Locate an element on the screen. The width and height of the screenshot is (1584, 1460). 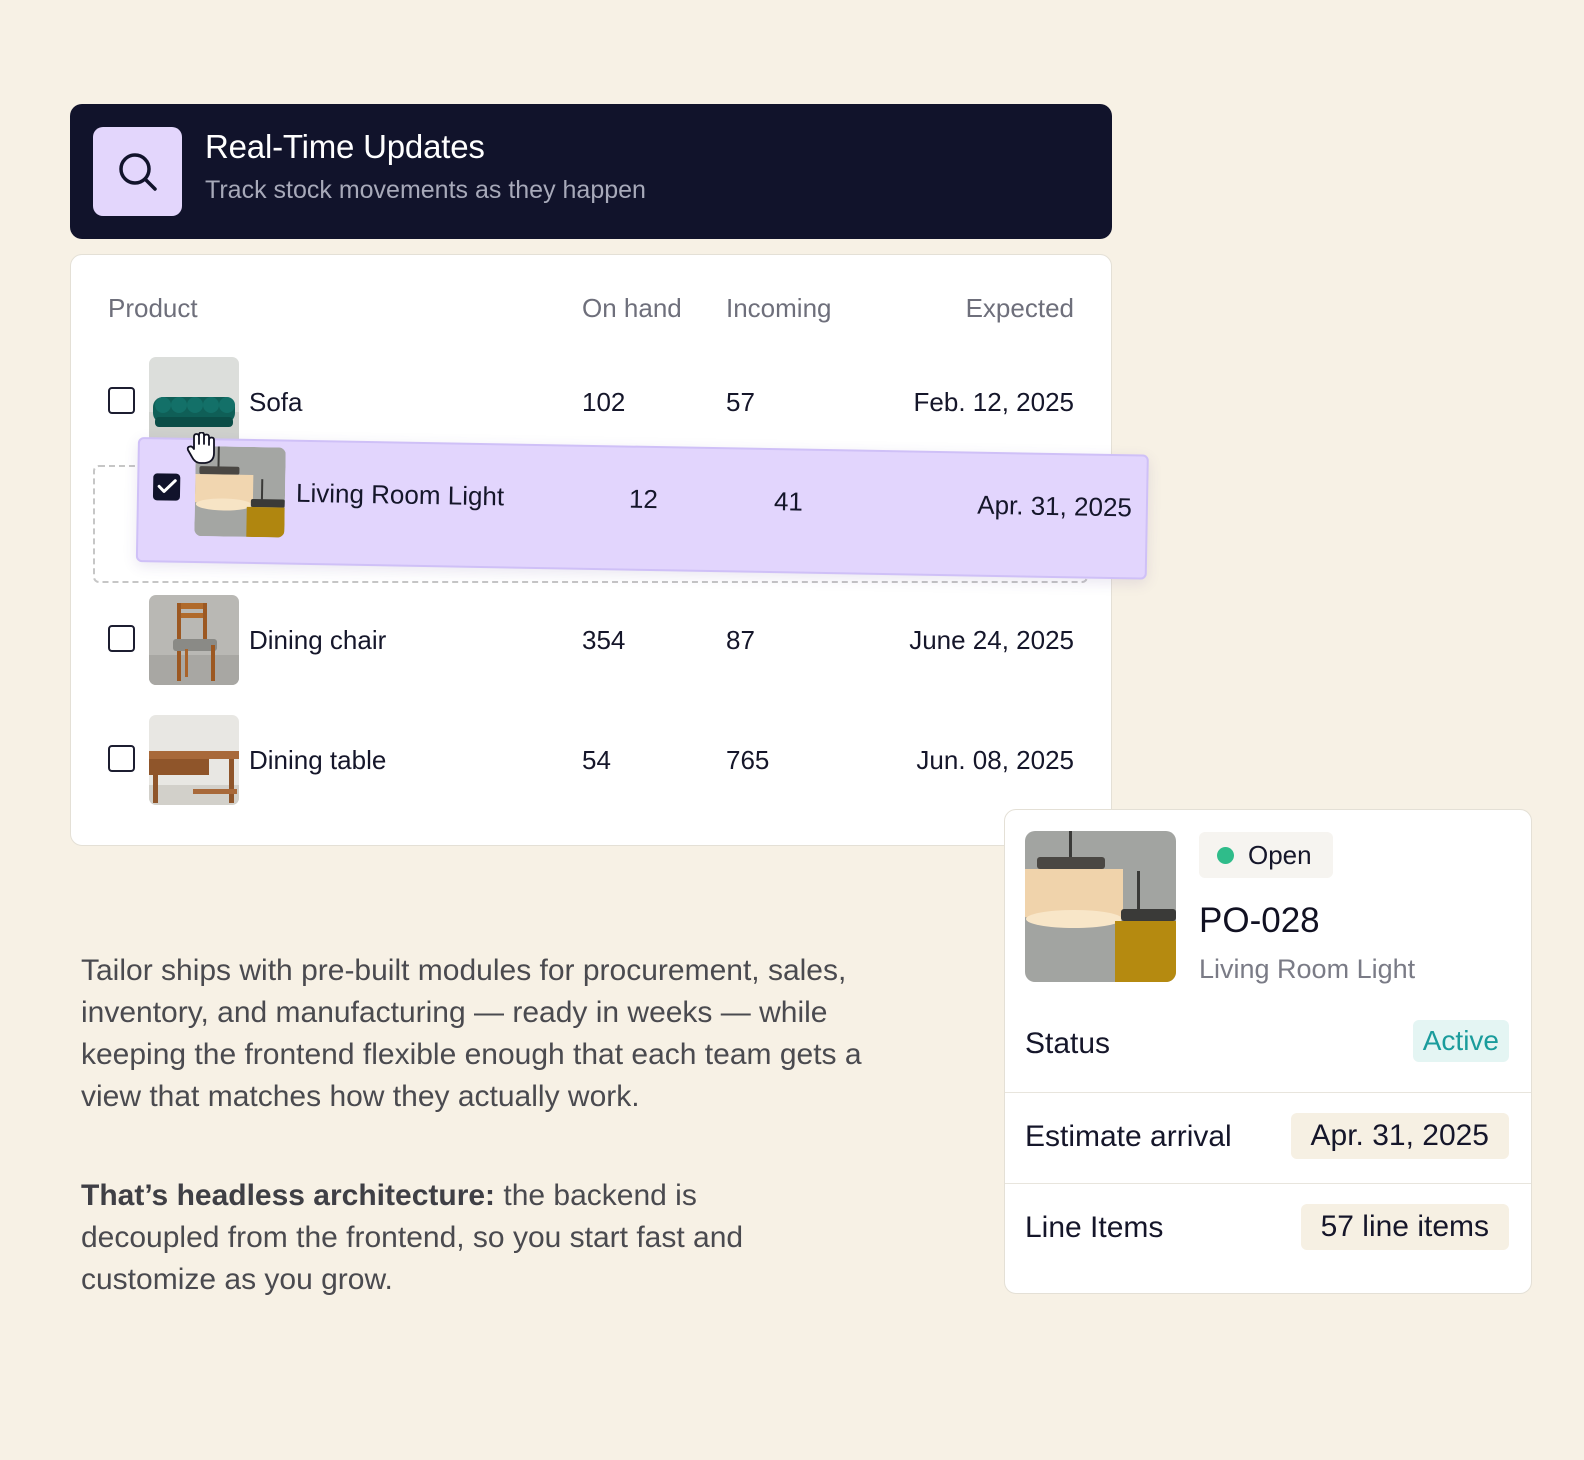
incoming-value: 765 is located at coordinates (748, 760).